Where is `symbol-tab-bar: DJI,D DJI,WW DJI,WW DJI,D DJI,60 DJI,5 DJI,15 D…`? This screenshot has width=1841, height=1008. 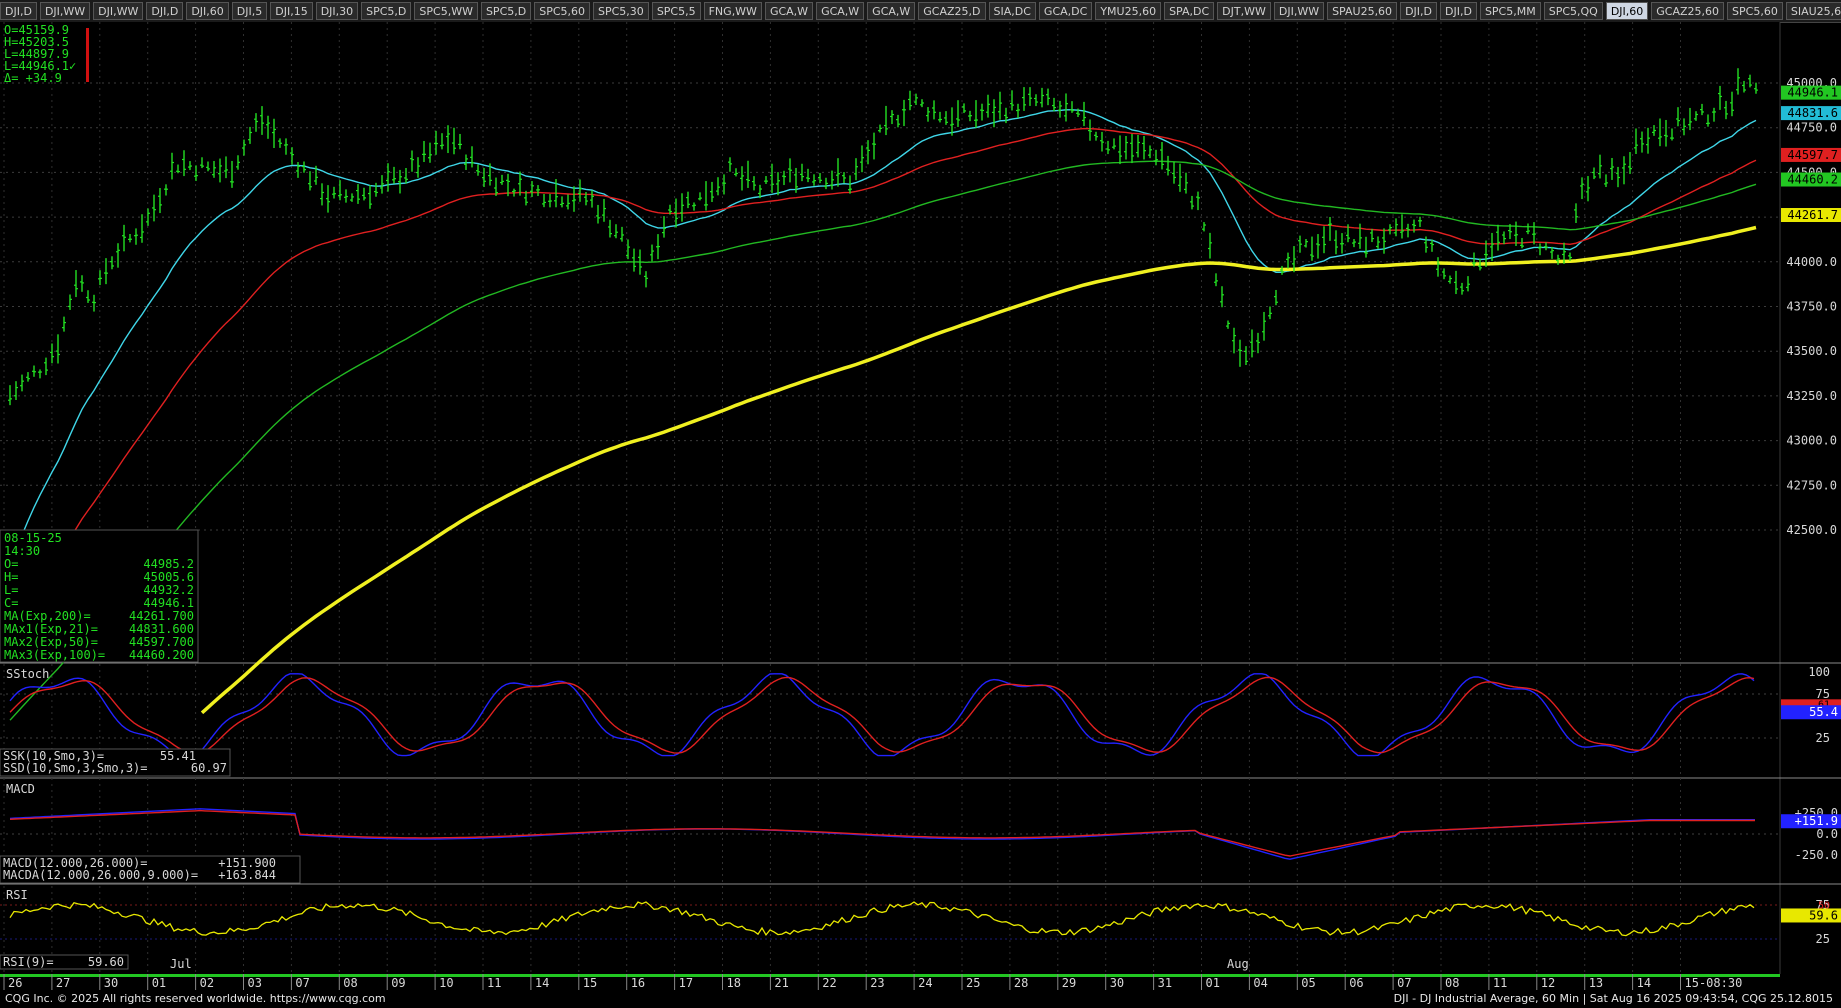 symbol-tab-bar: DJI,D DJI,WW DJI,WW DJI,D DJI,60 DJI,5 DJI,15 D… is located at coordinates (920, 11).